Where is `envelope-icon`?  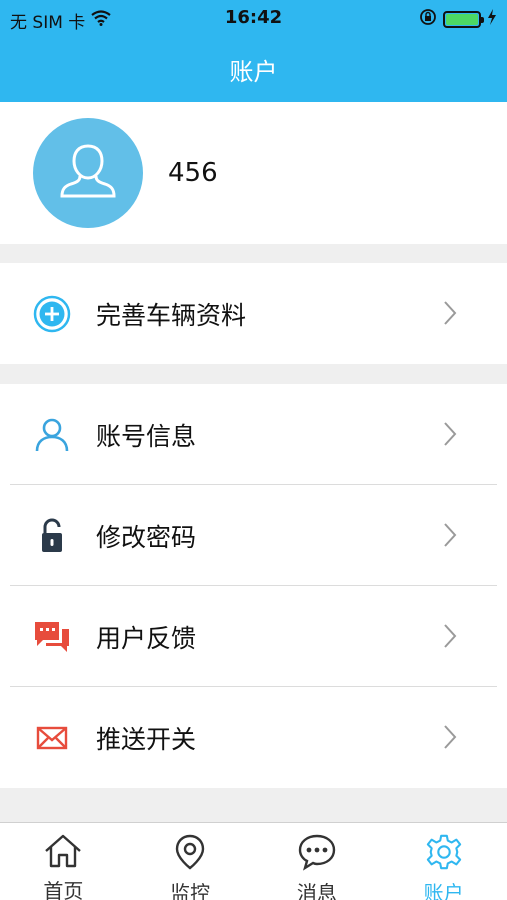
envelope-icon is located at coordinates (52, 738).